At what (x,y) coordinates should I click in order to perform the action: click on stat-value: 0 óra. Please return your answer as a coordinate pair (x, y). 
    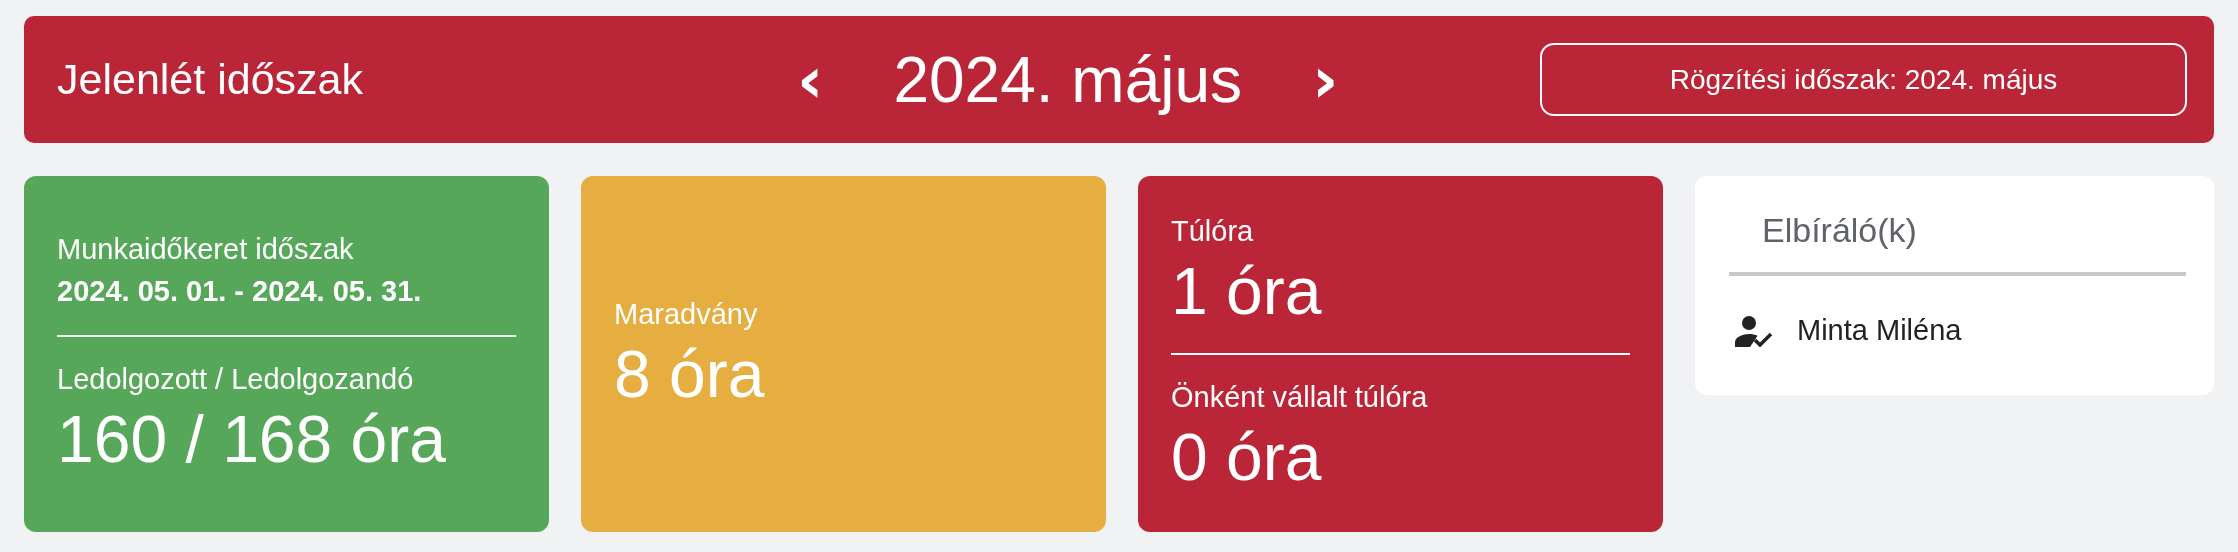
    Looking at the image, I should click on (1247, 457).